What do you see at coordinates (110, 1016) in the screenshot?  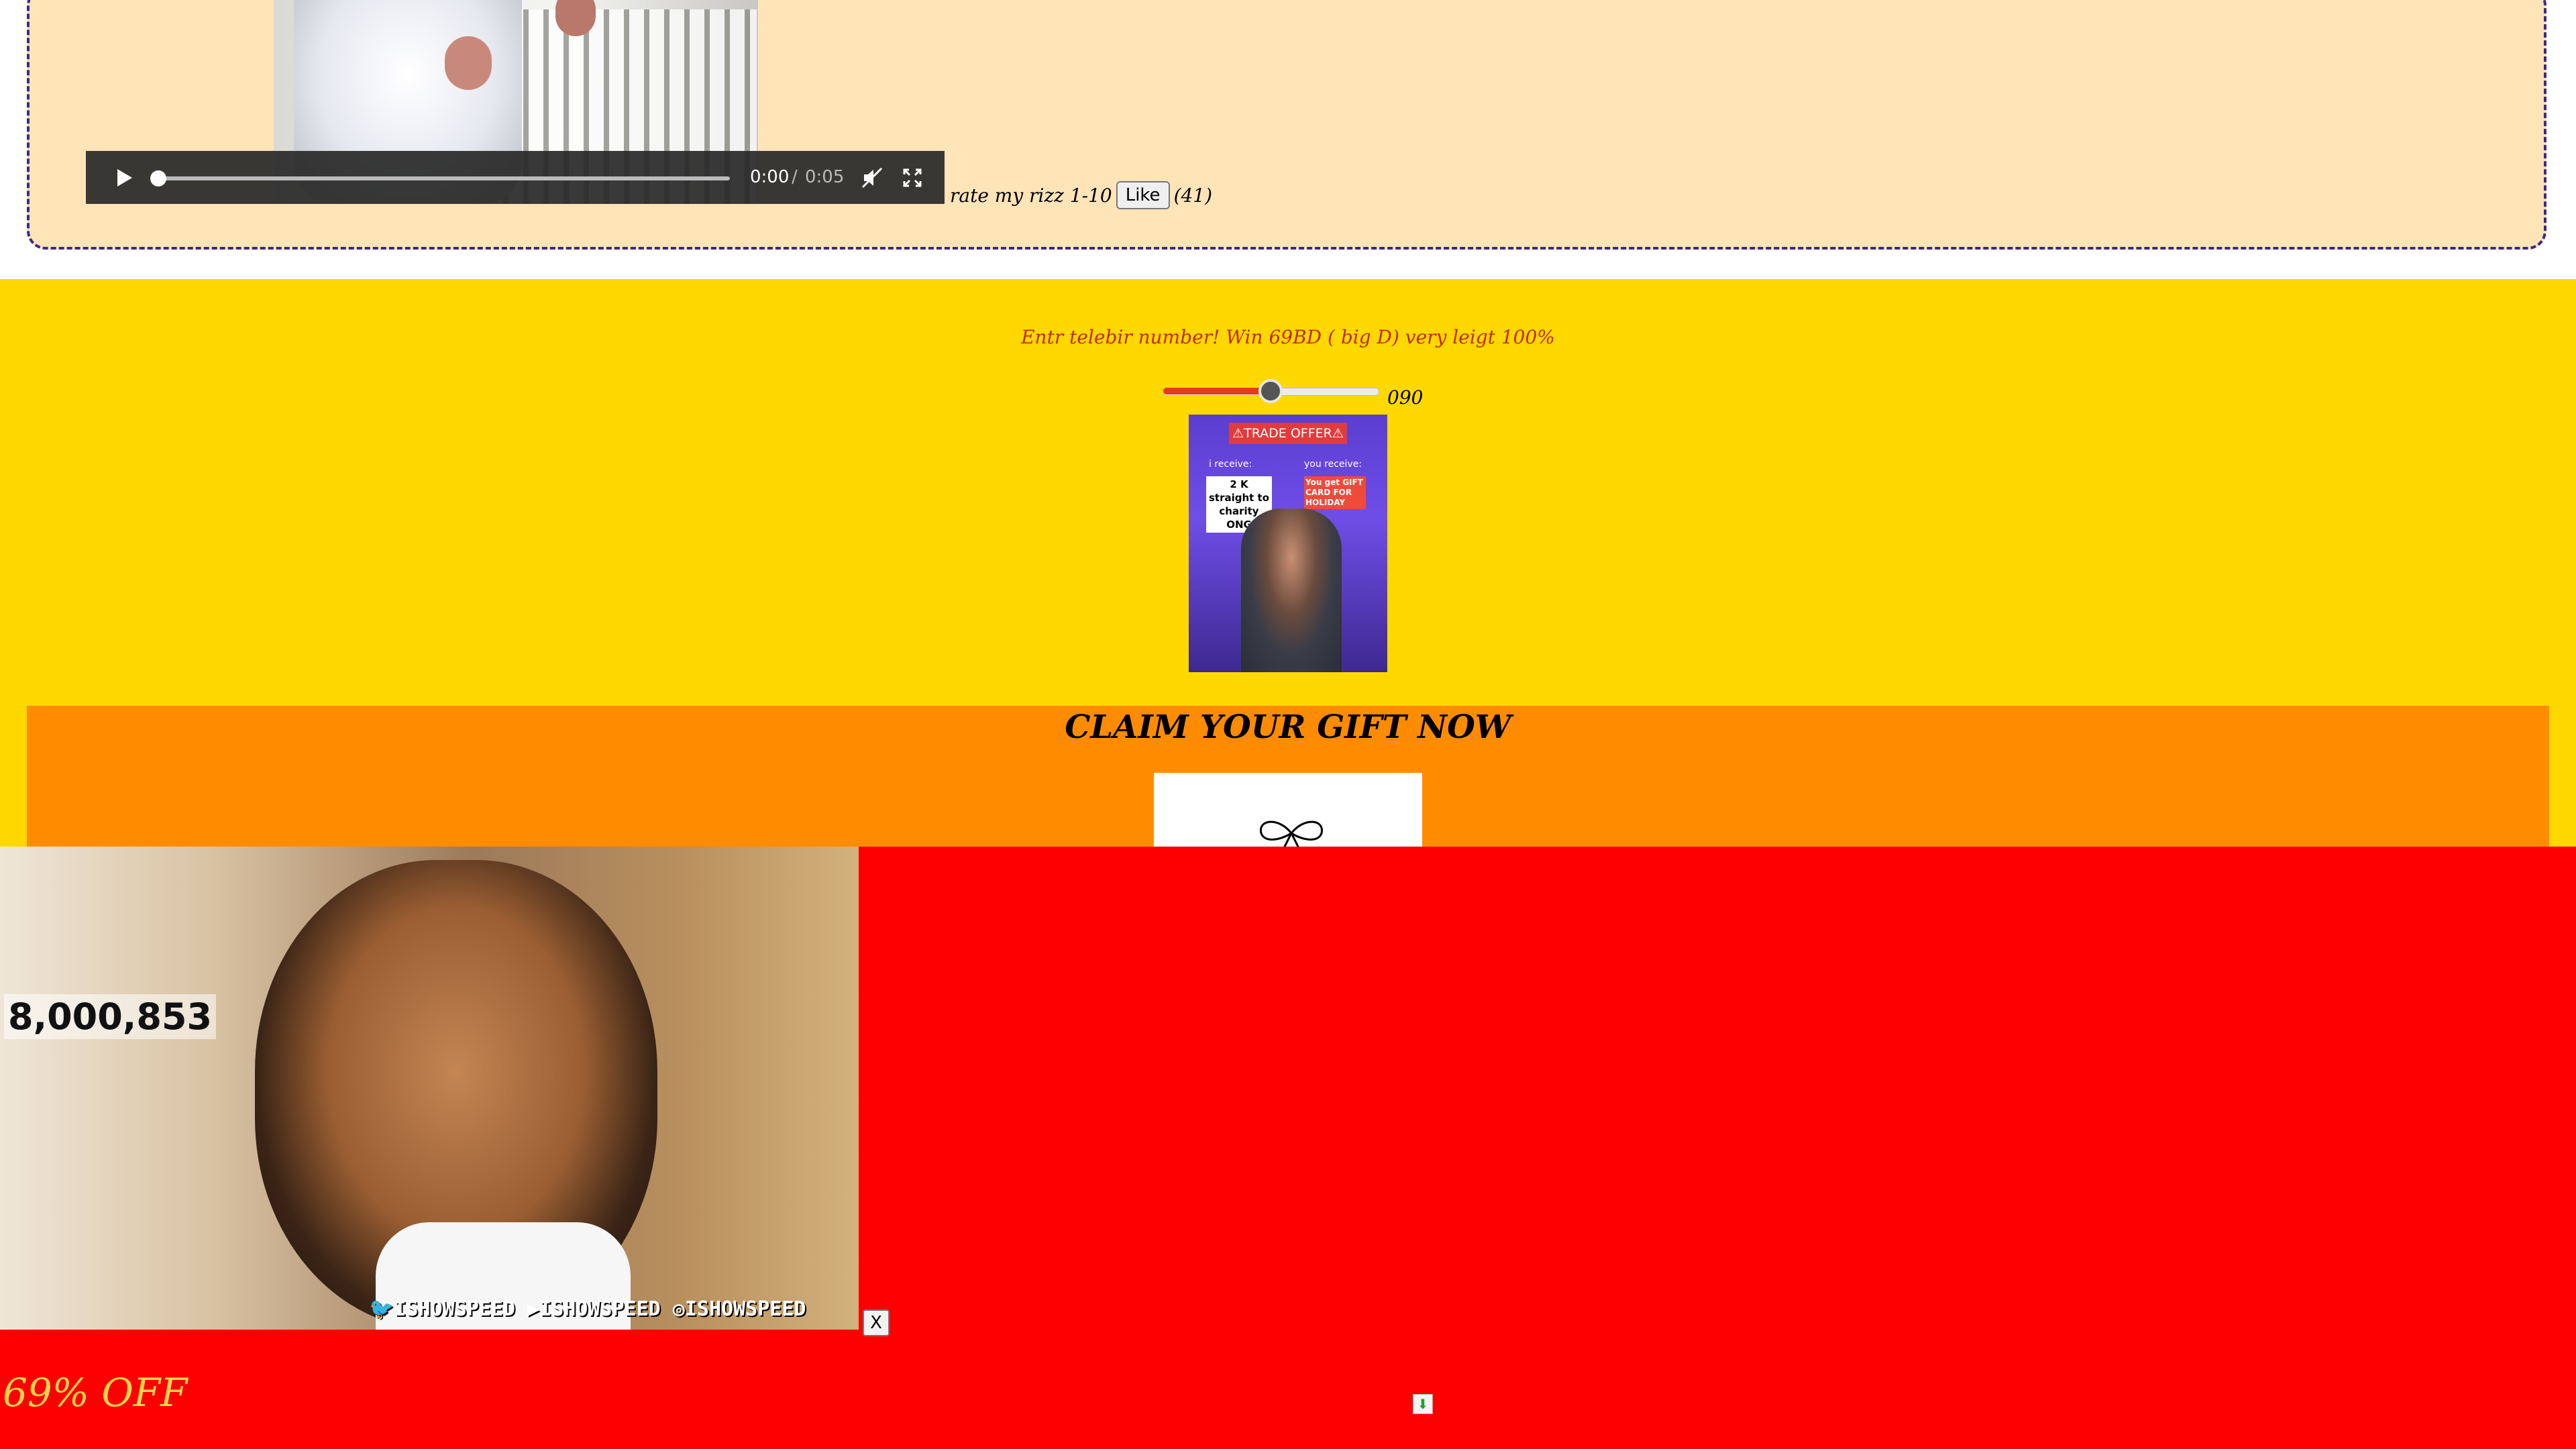 I see `viewer-counter: 8,000,853` at bounding box center [110, 1016].